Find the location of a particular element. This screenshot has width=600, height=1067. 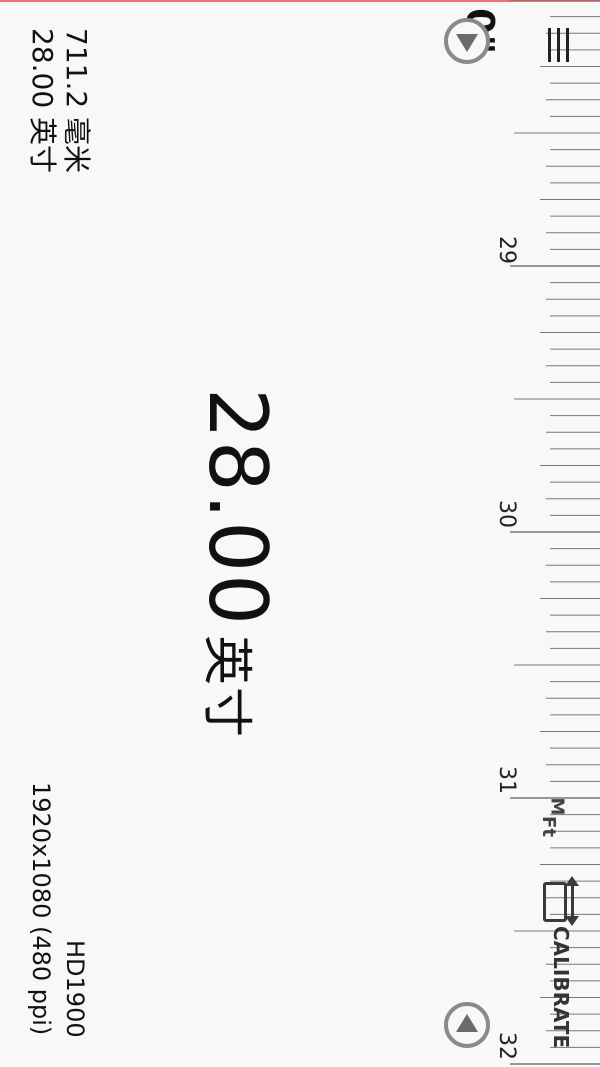

unit-toggle-metric: M is located at coordinates (557, 806).